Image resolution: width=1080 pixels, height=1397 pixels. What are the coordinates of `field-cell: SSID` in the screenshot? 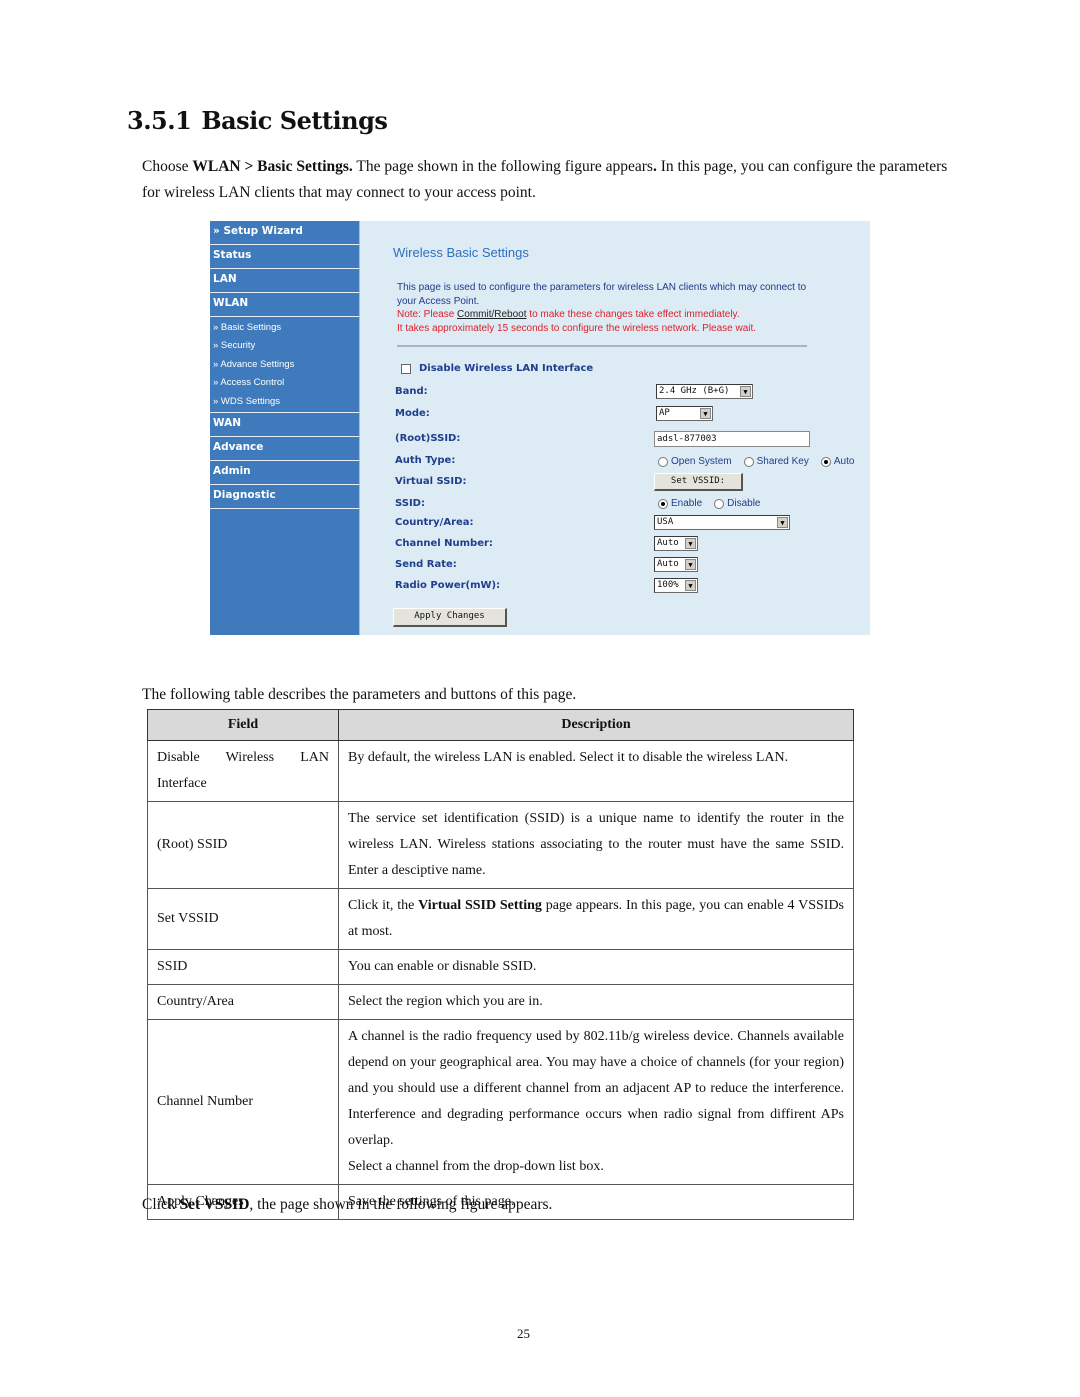 It's located at (243, 967).